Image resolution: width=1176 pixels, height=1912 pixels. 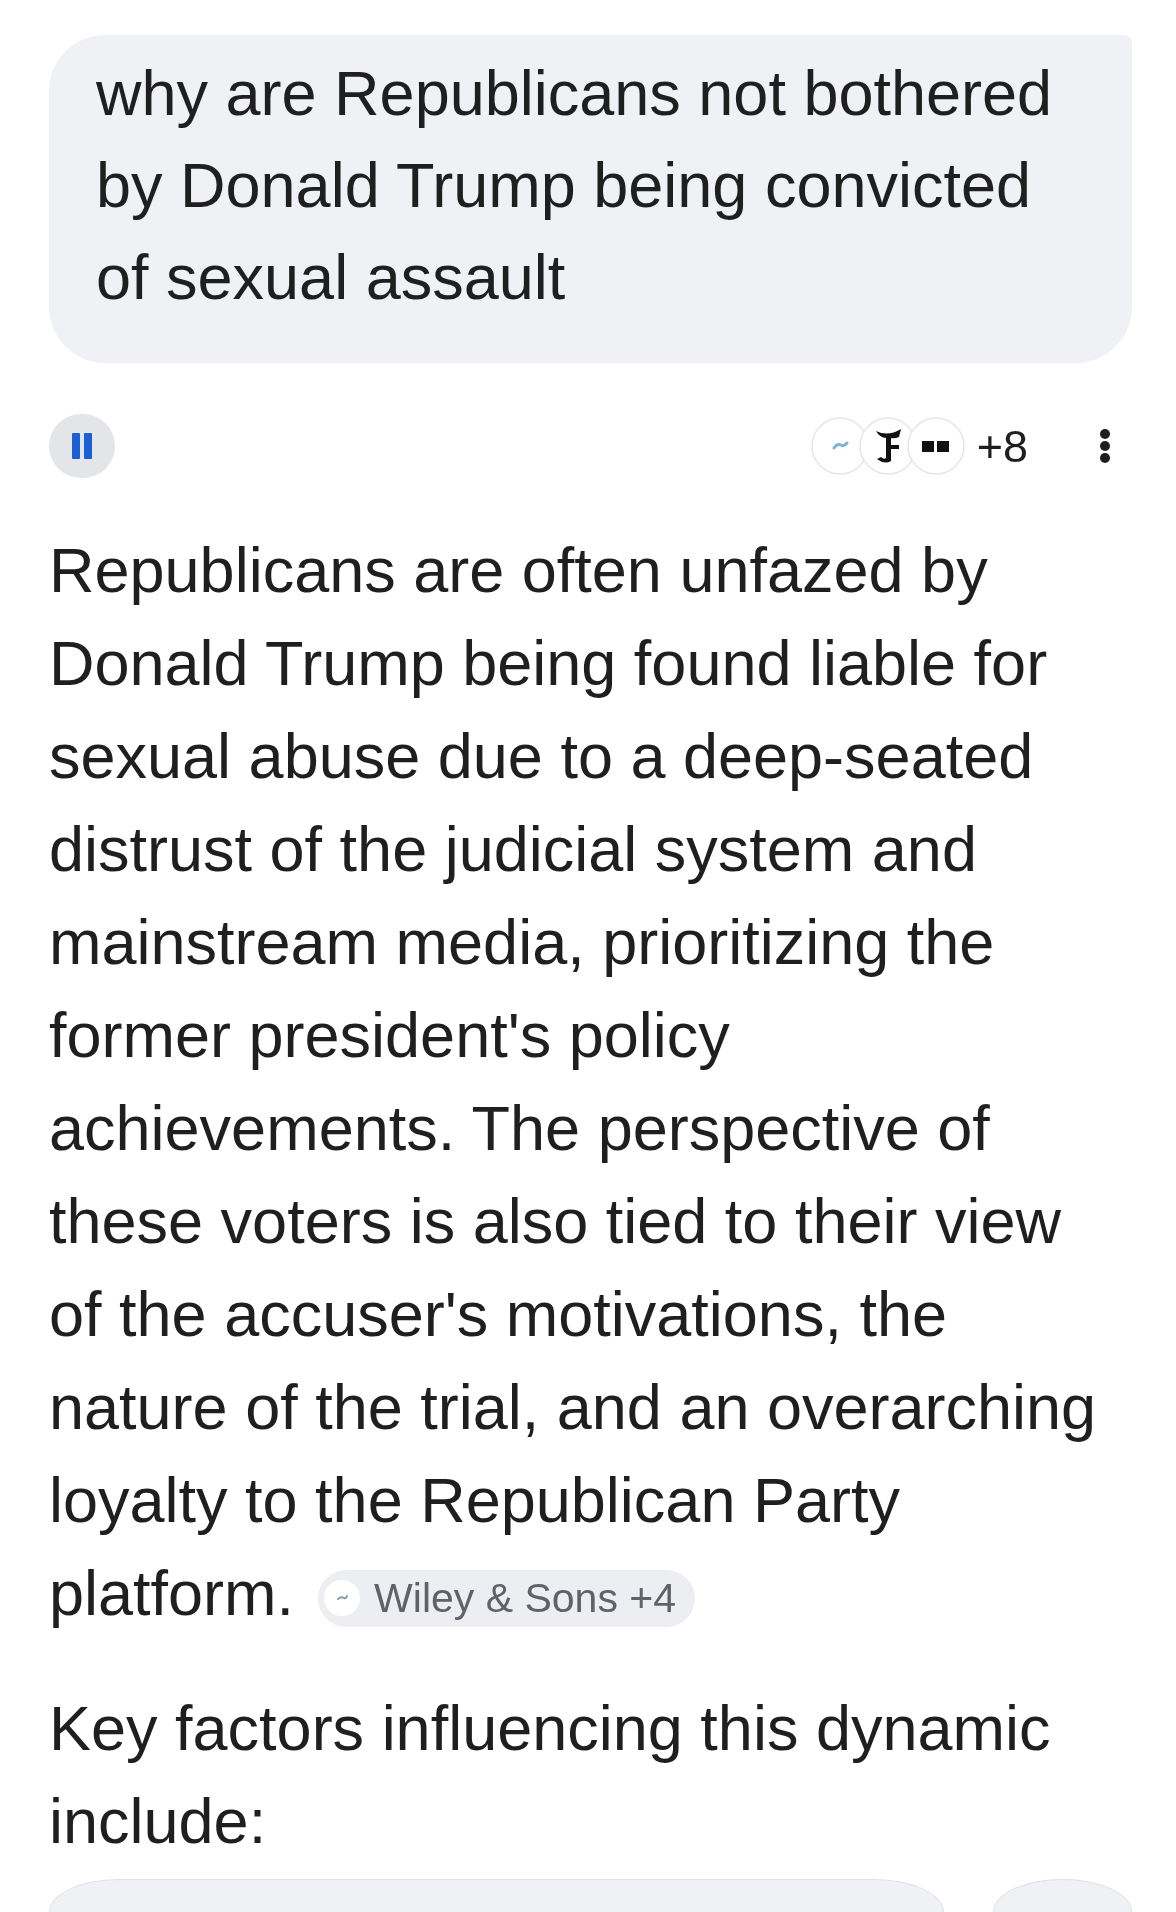 What do you see at coordinates (1105, 446) in the screenshot?
I see `more-options-icon` at bounding box center [1105, 446].